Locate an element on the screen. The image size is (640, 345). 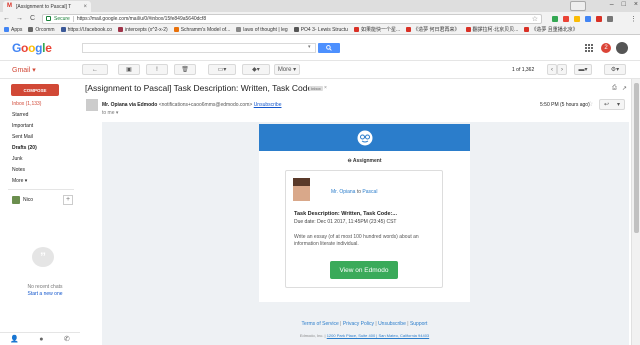
sidebar-item-sent: Sent Mail is located at coordinates (22, 137).